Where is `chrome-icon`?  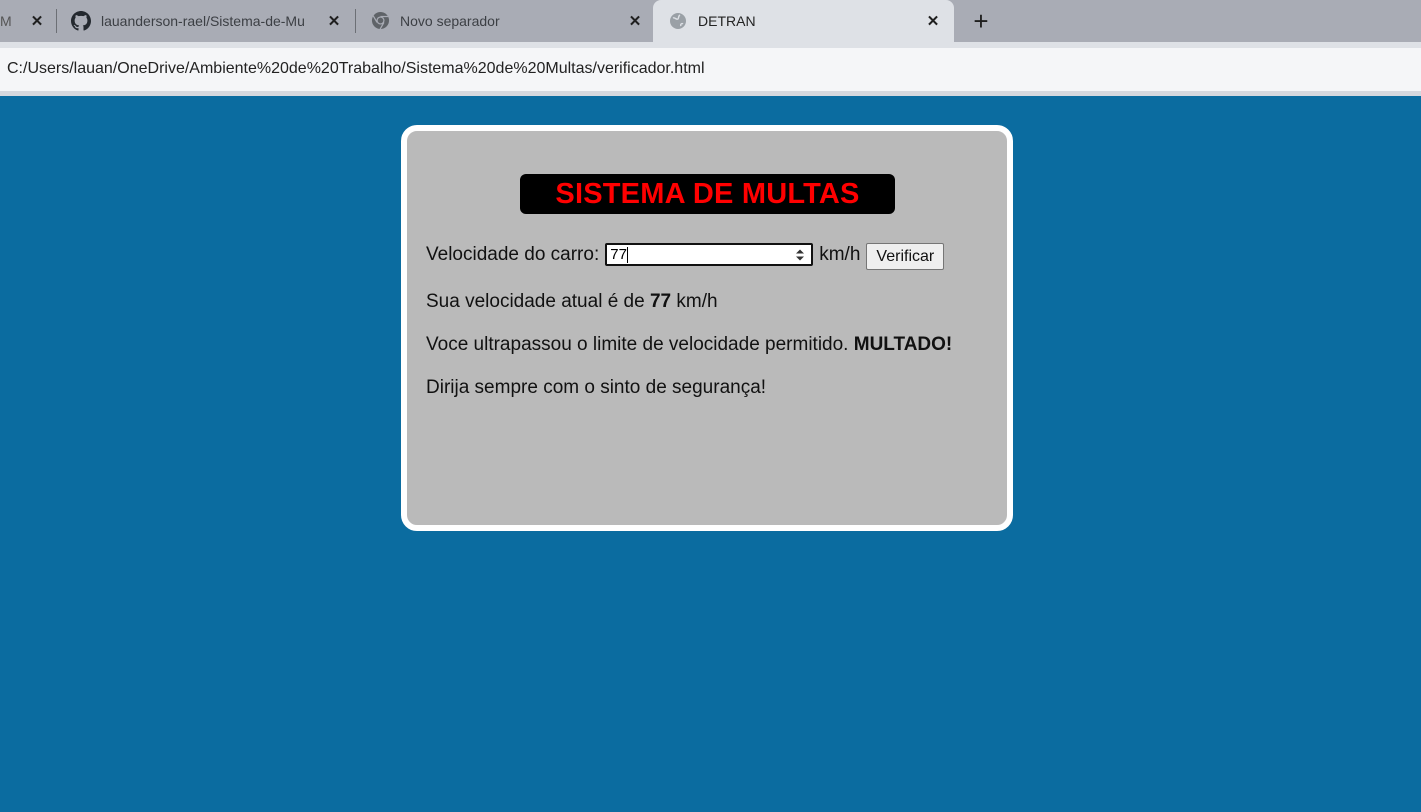 chrome-icon is located at coordinates (380, 22).